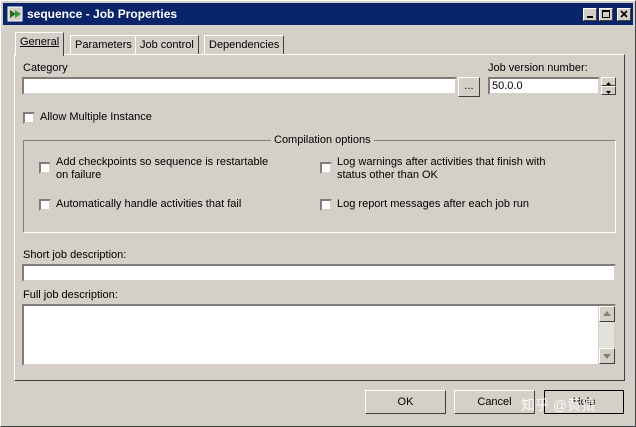 The width and height of the screenshot is (636, 427). What do you see at coordinates (167, 45) in the screenshot?
I see `tab-job-control: Job control` at bounding box center [167, 45].